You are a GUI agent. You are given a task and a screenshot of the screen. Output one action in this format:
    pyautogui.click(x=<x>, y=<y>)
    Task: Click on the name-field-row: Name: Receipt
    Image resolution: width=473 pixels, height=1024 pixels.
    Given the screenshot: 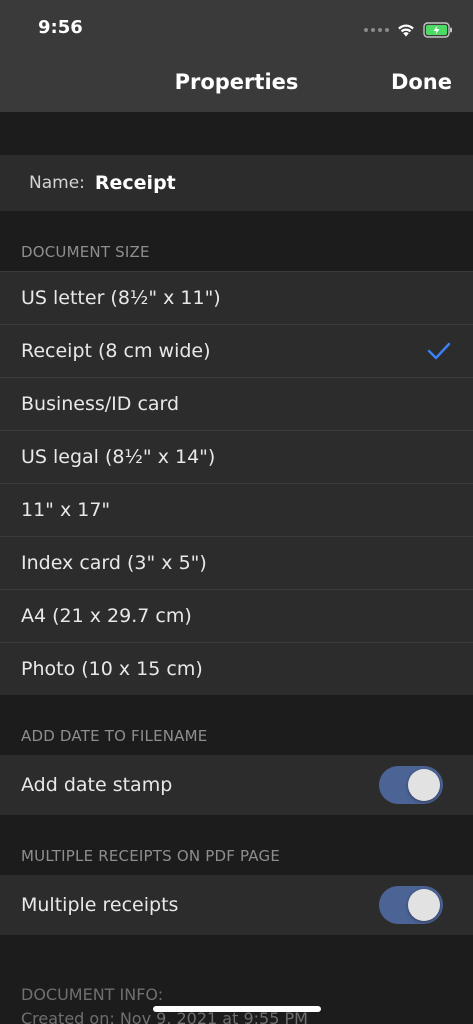 What is the action you would take?
    pyautogui.click(x=236, y=183)
    